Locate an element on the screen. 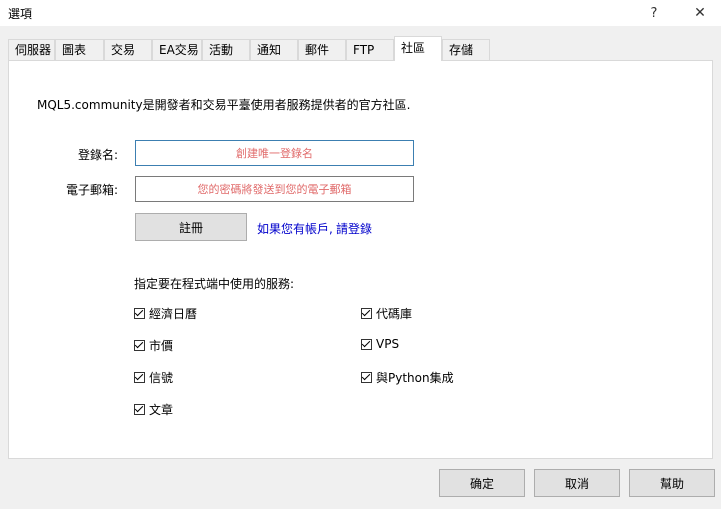  tab-trade: 交易 is located at coordinates (128, 49).